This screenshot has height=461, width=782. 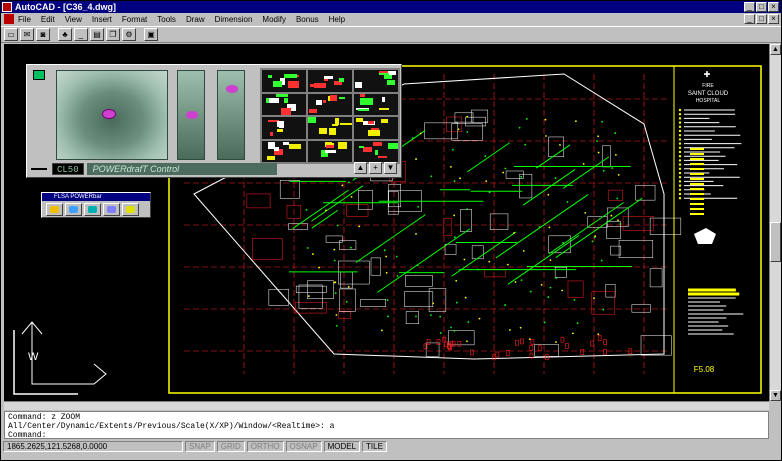 I want to click on window-maximize-button: □, so click(x=761, y=7).